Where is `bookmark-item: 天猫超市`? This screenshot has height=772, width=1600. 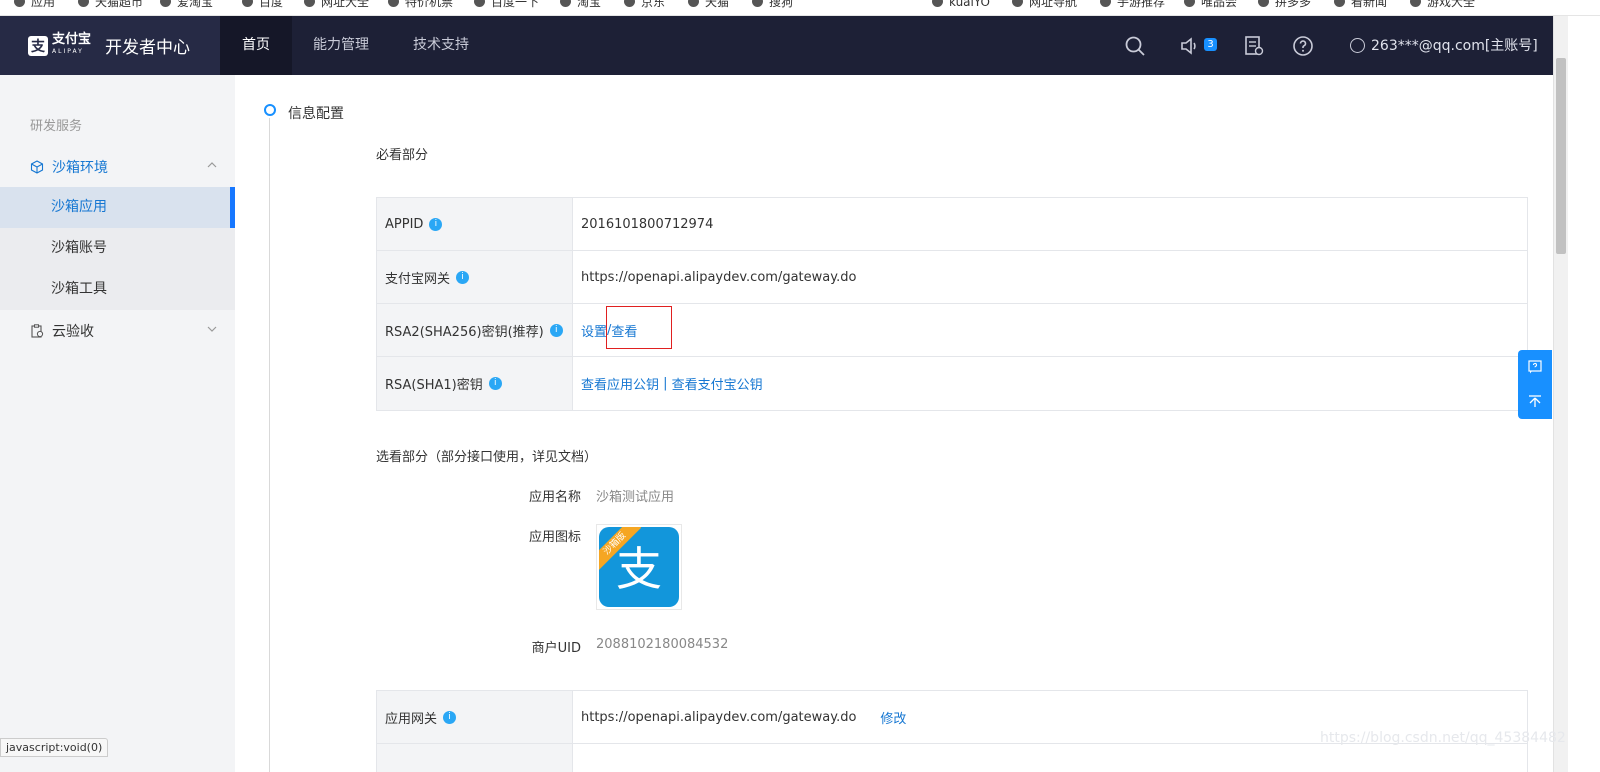 bookmark-item: 天猫超市 is located at coordinates (110, 5).